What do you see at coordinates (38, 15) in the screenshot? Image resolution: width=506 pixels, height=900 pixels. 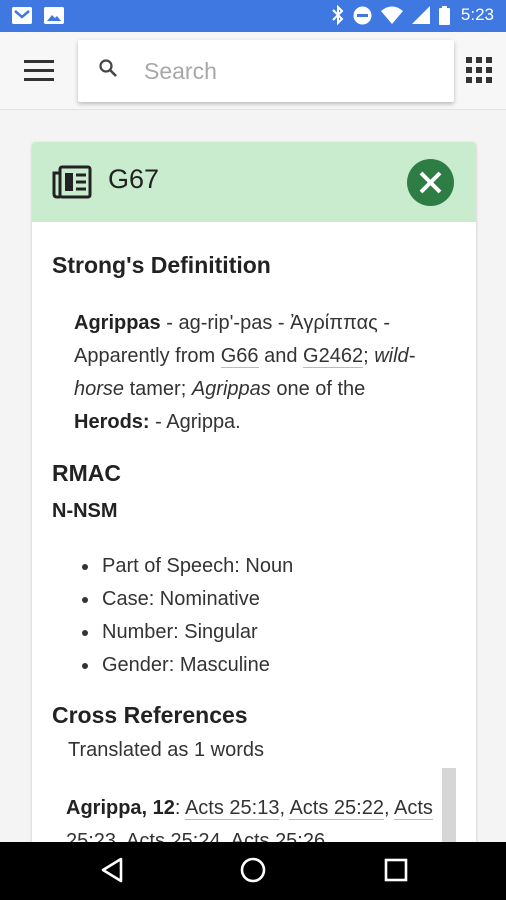 I see `notification-icons` at bounding box center [38, 15].